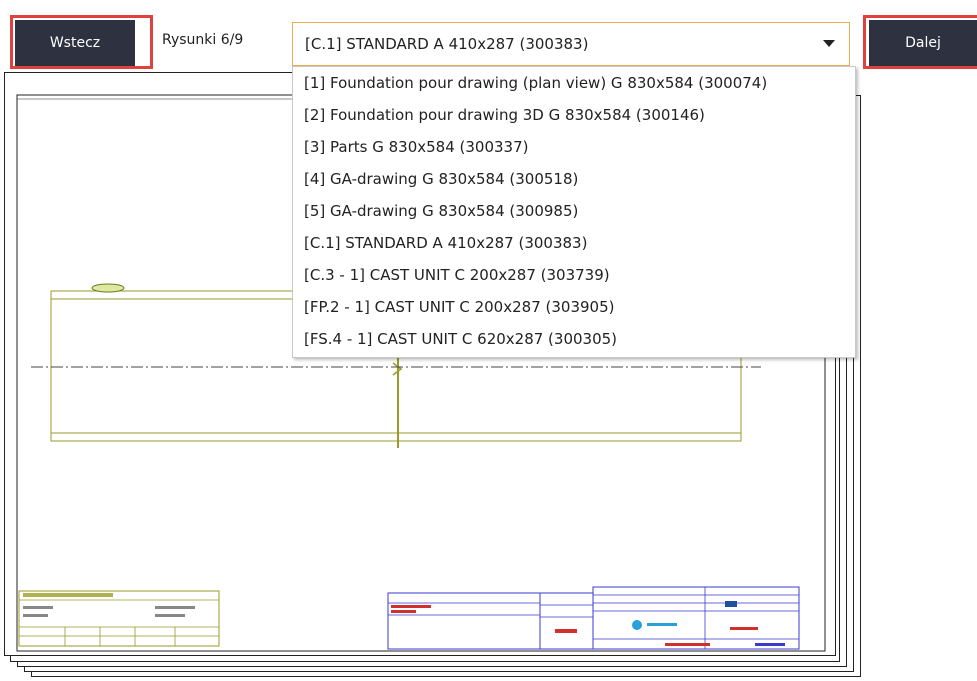 This screenshot has height=681, width=977. I want to click on chevron-down-icon, so click(829, 43).